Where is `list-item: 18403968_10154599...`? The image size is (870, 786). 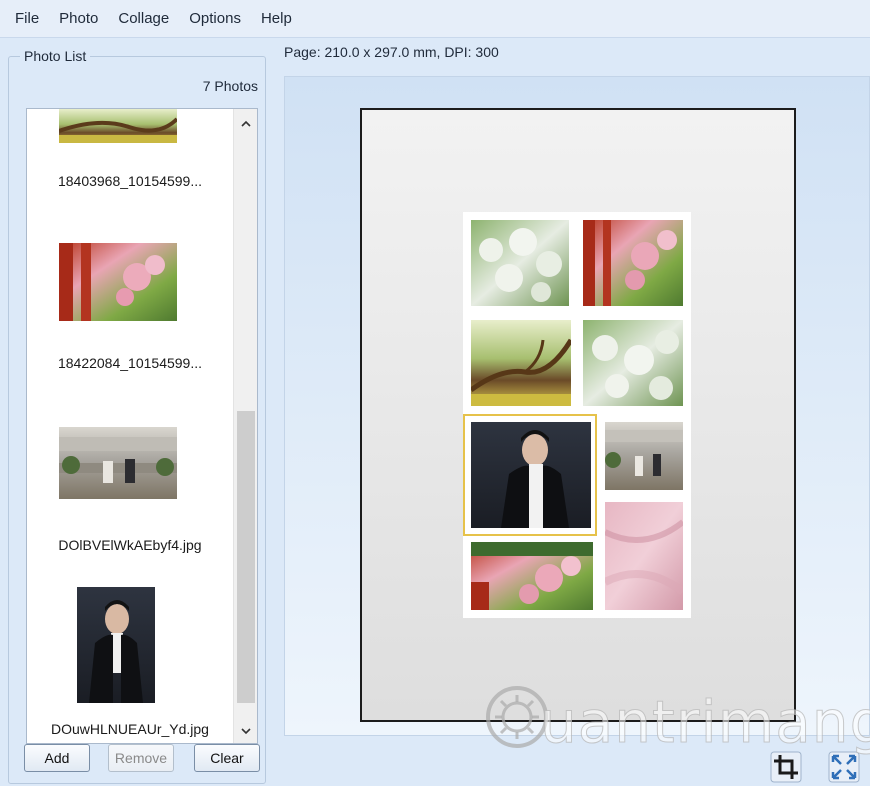 list-item: 18403968_10154599... is located at coordinates (130, 159).